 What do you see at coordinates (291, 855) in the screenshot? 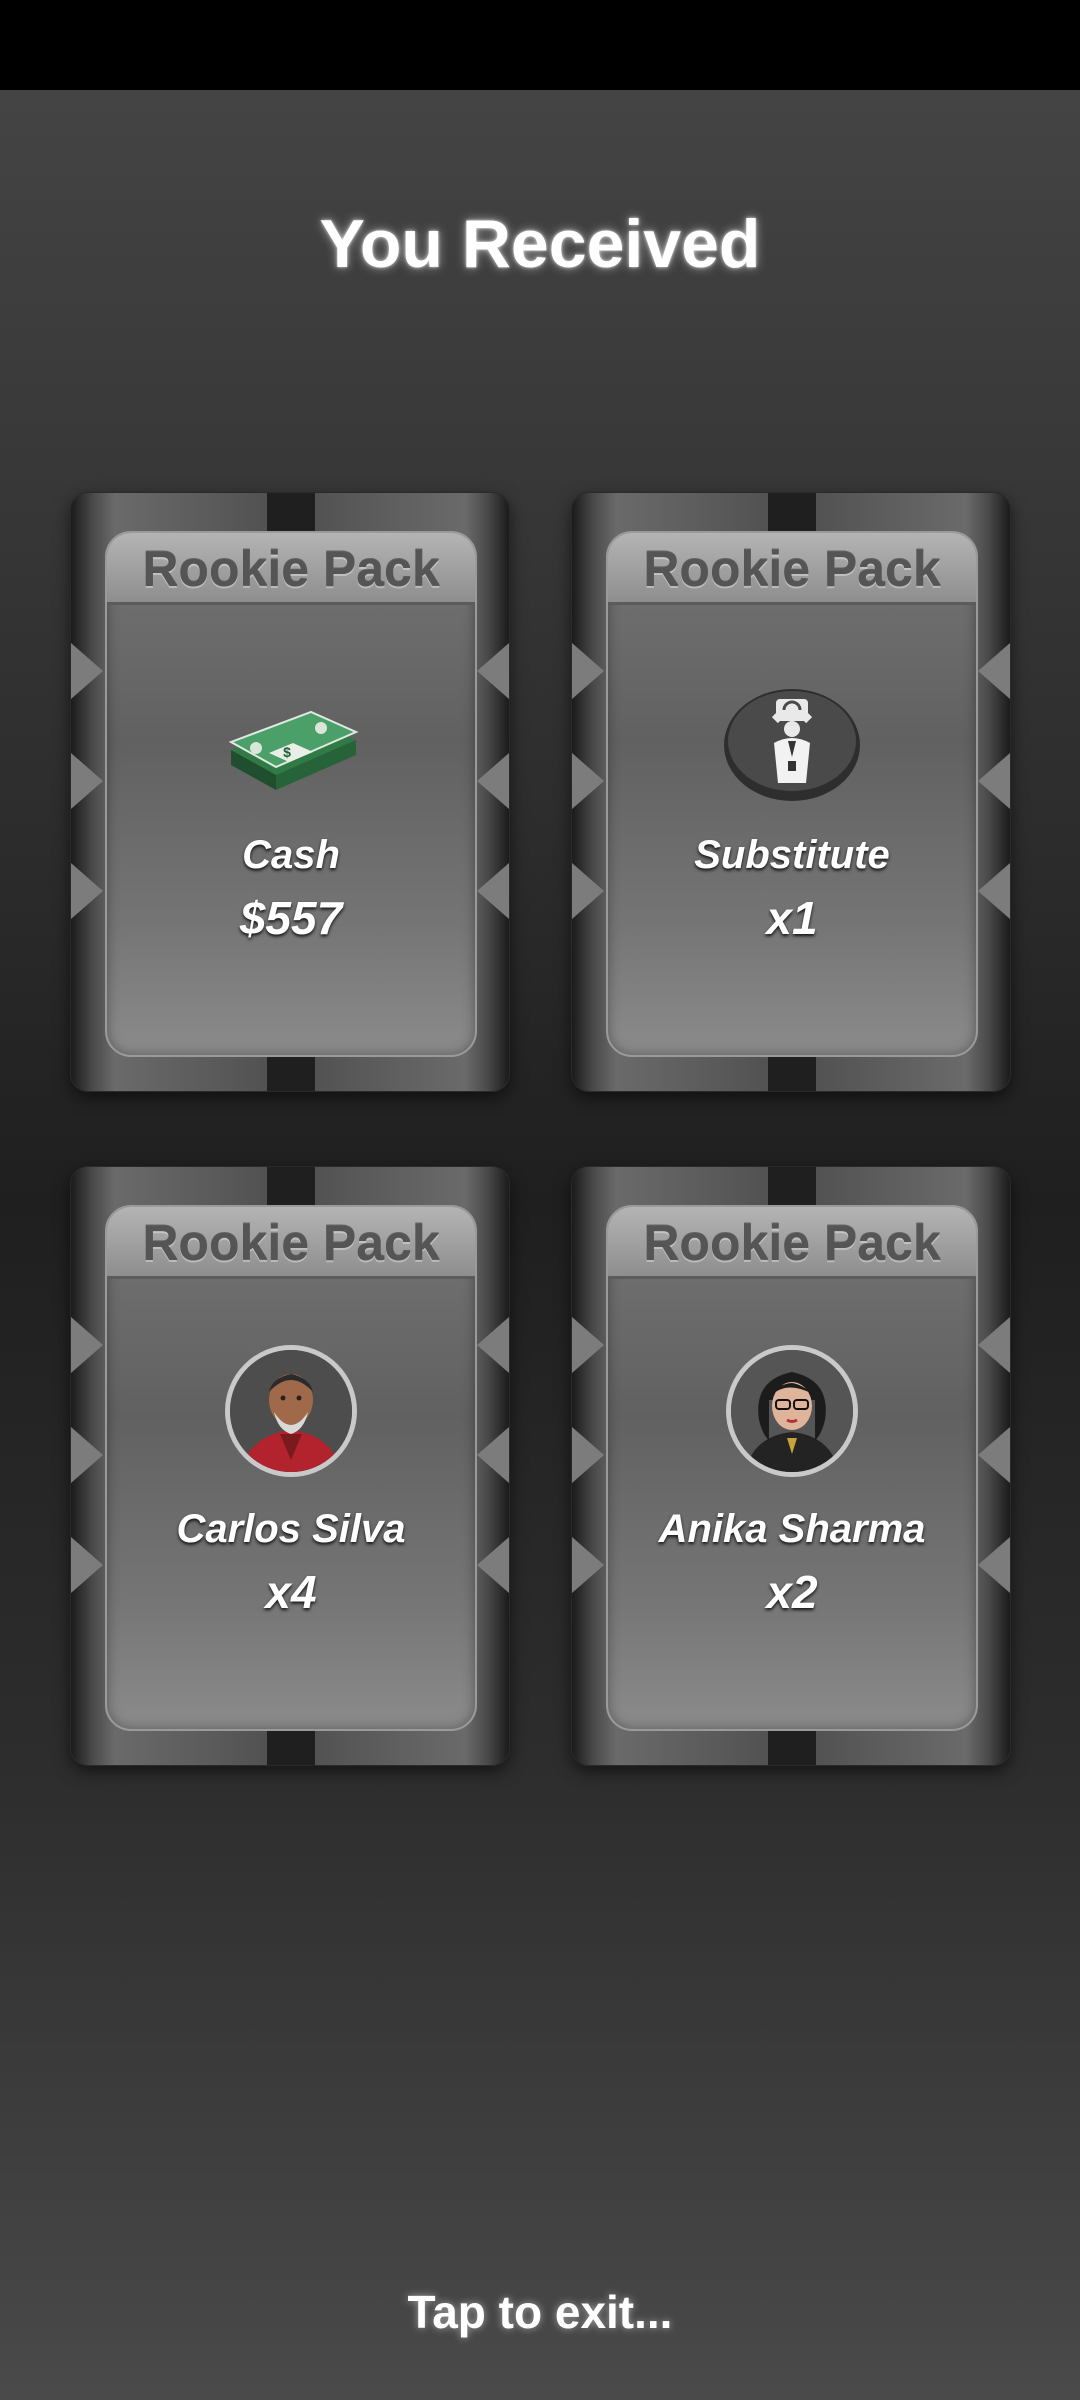
I see `reward-name: Cash` at bounding box center [291, 855].